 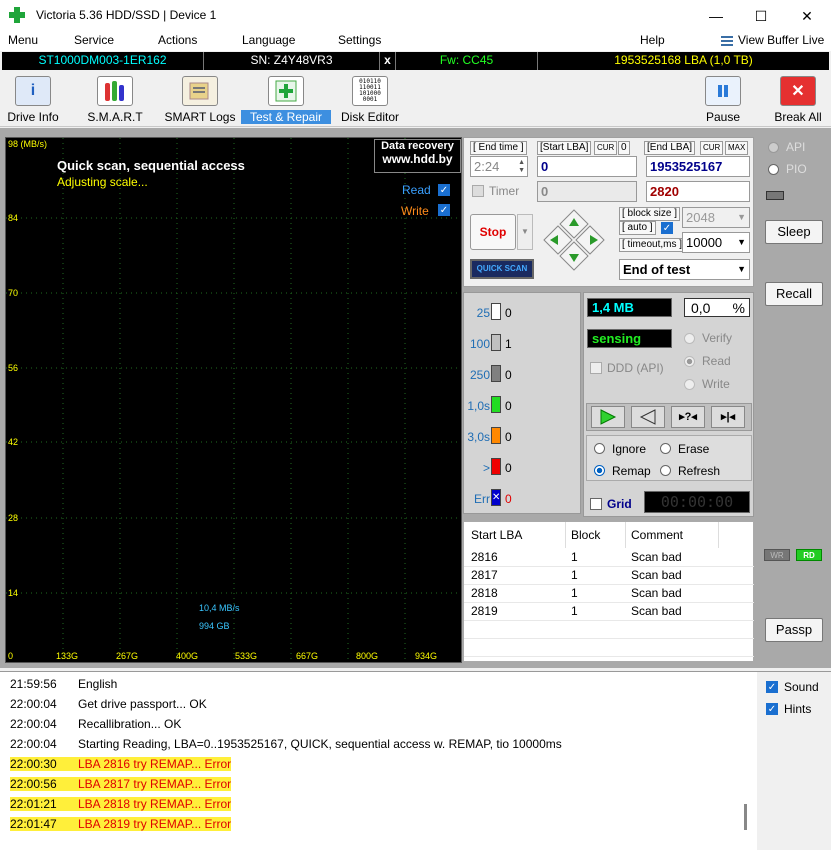 What do you see at coordinates (723, 91) in the screenshot?
I see `pause-icon` at bounding box center [723, 91].